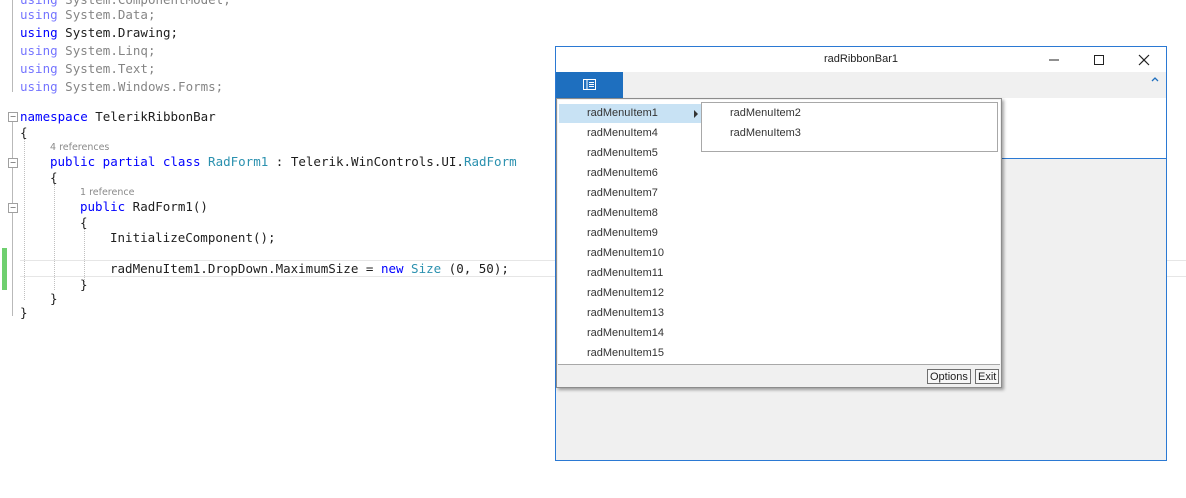 This screenshot has width=1186, height=498. I want to click on menu-item-radmenuitem1: radMenuItem1, so click(631, 113).